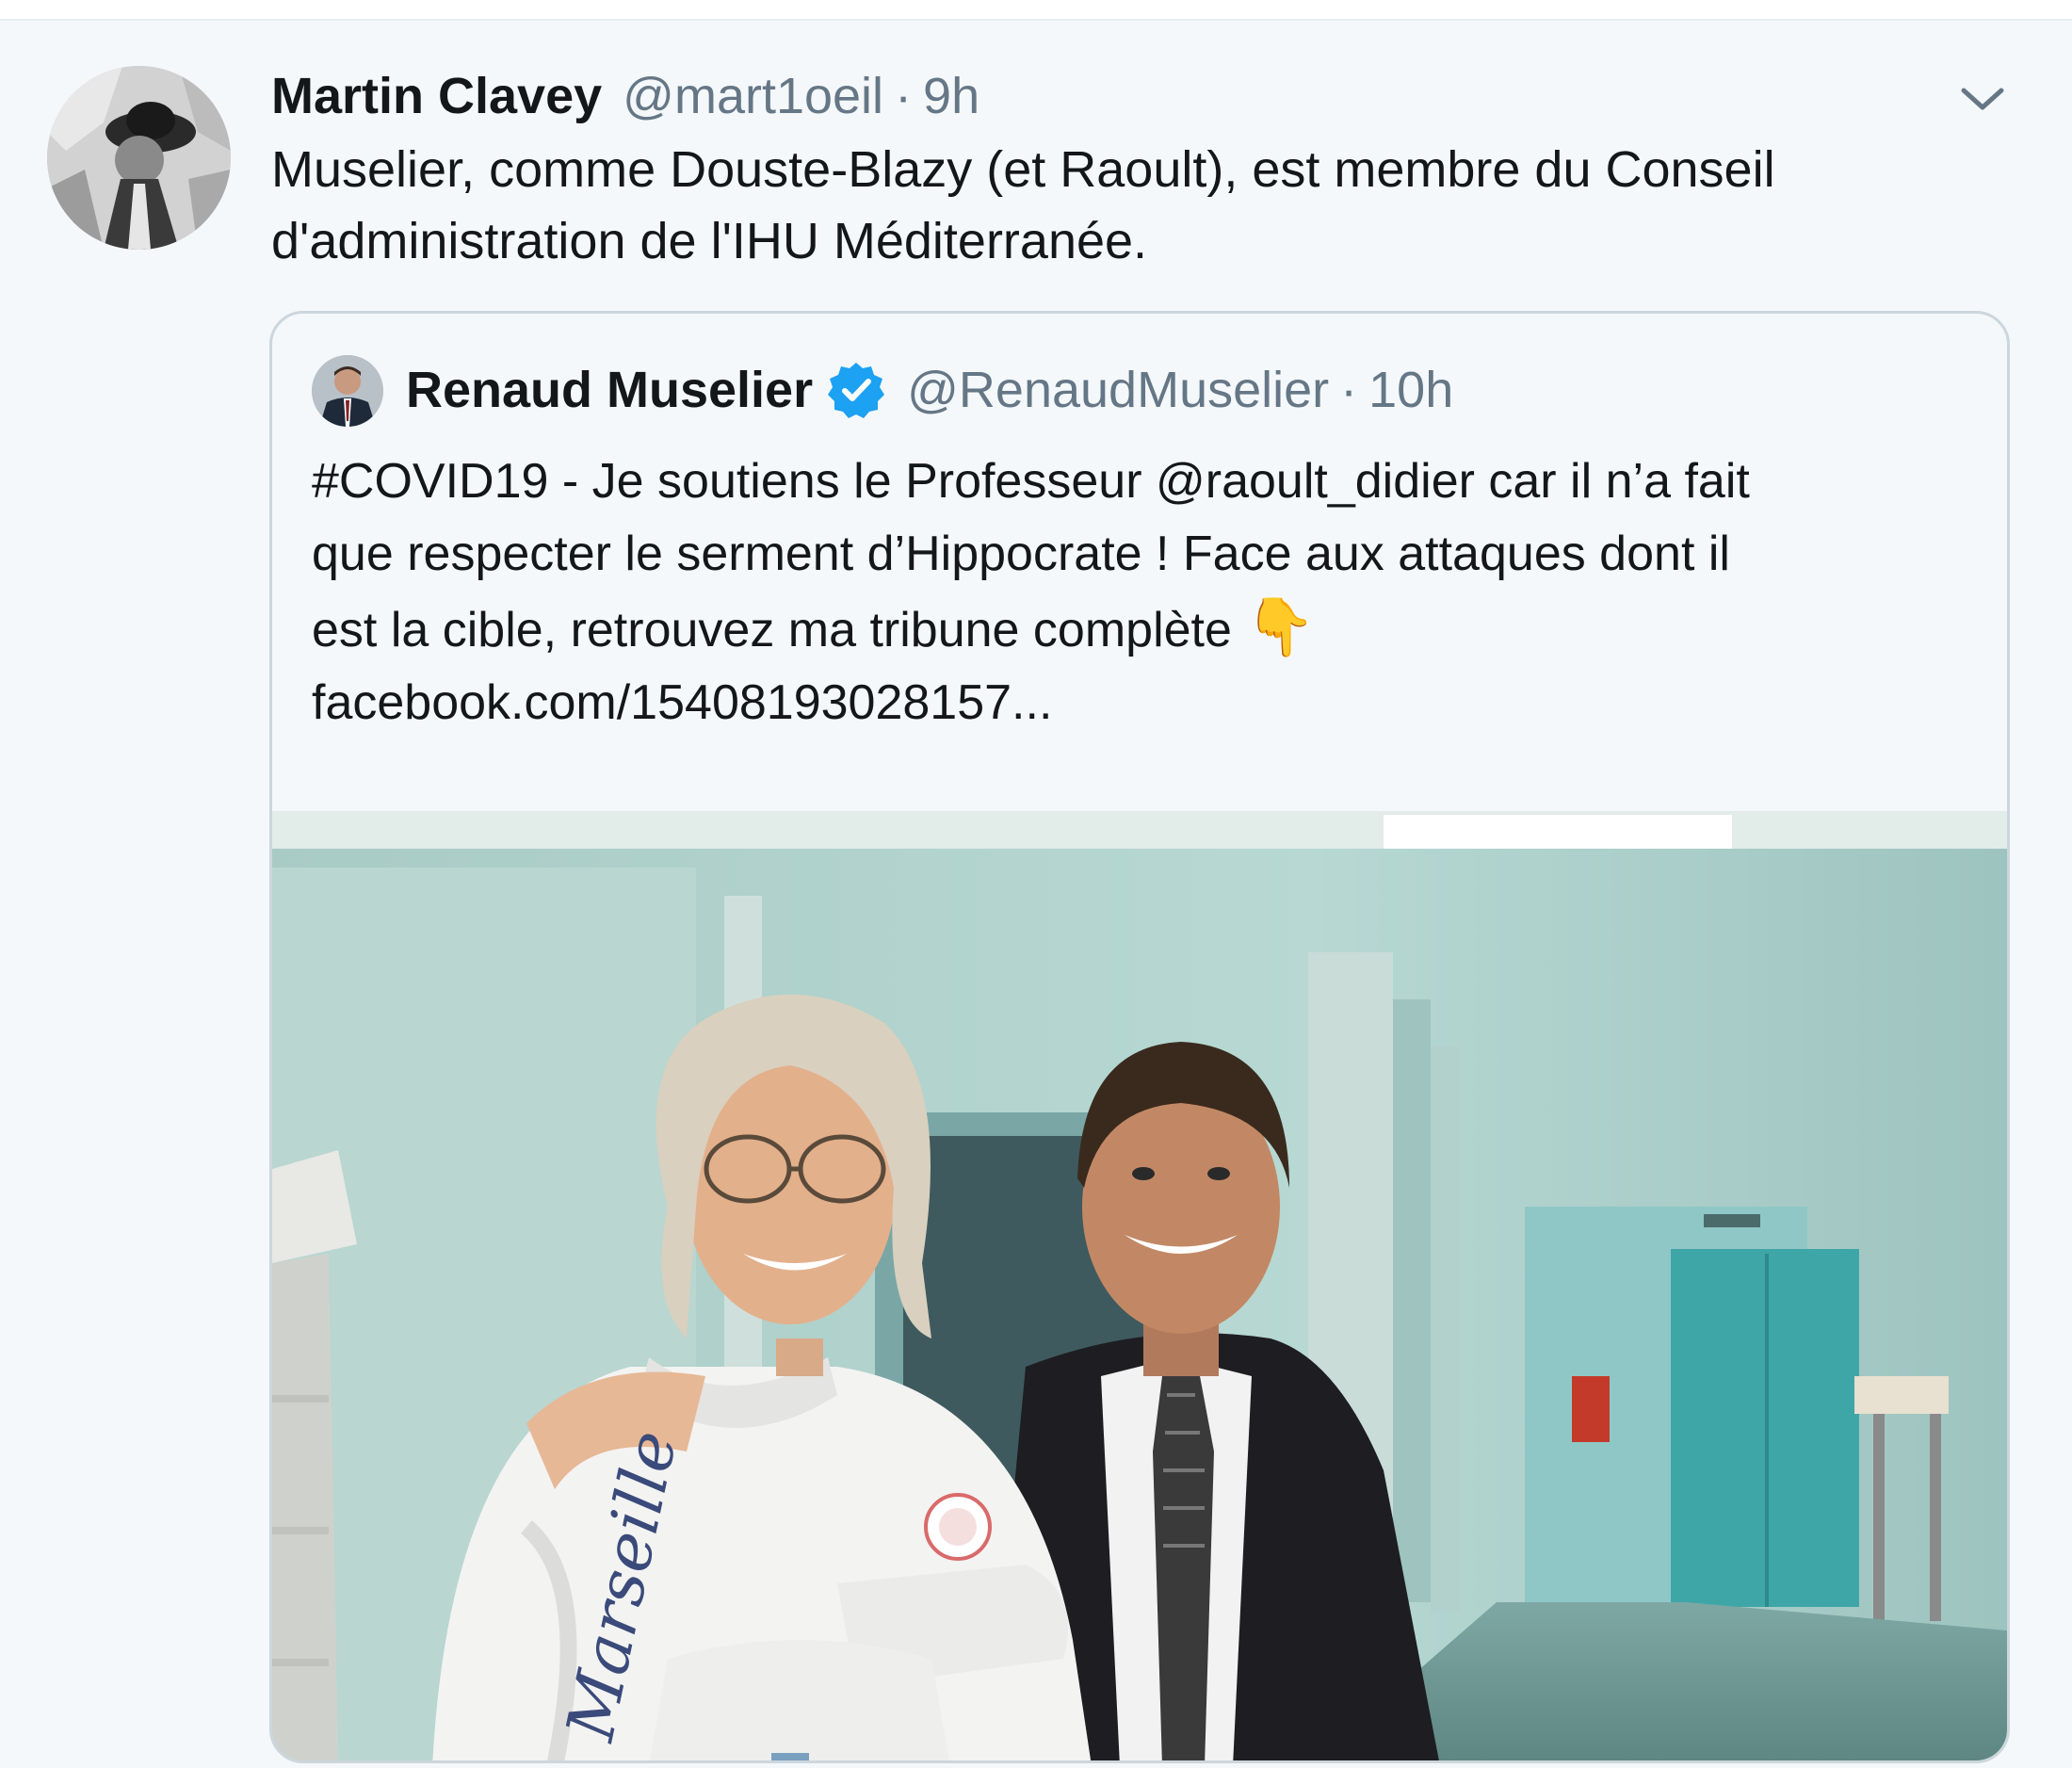 Image resolution: width=2072 pixels, height=1768 pixels. What do you see at coordinates (139, 158) in the screenshot?
I see `author-avatar` at bounding box center [139, 158].